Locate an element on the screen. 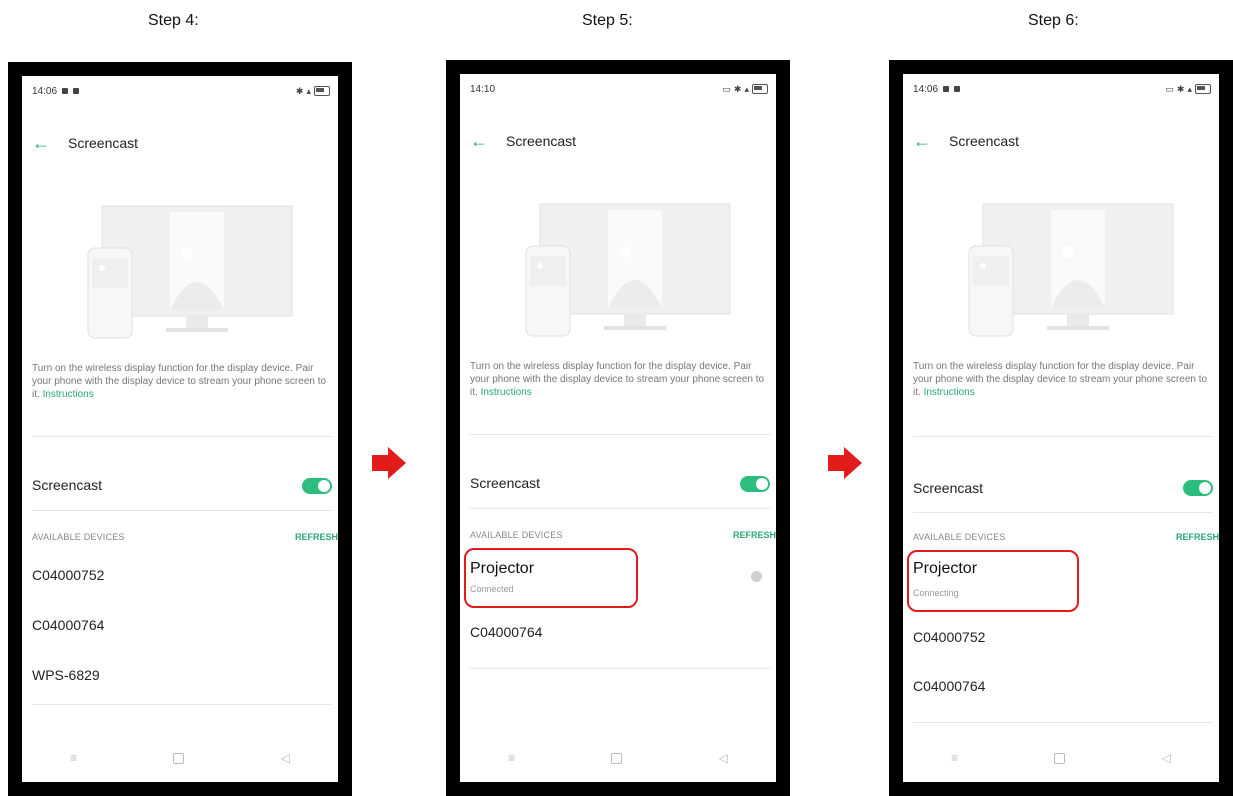 This screenshot has width=1233, height=796. device-item: WPS-6829 is located at coordinates (66, 675).